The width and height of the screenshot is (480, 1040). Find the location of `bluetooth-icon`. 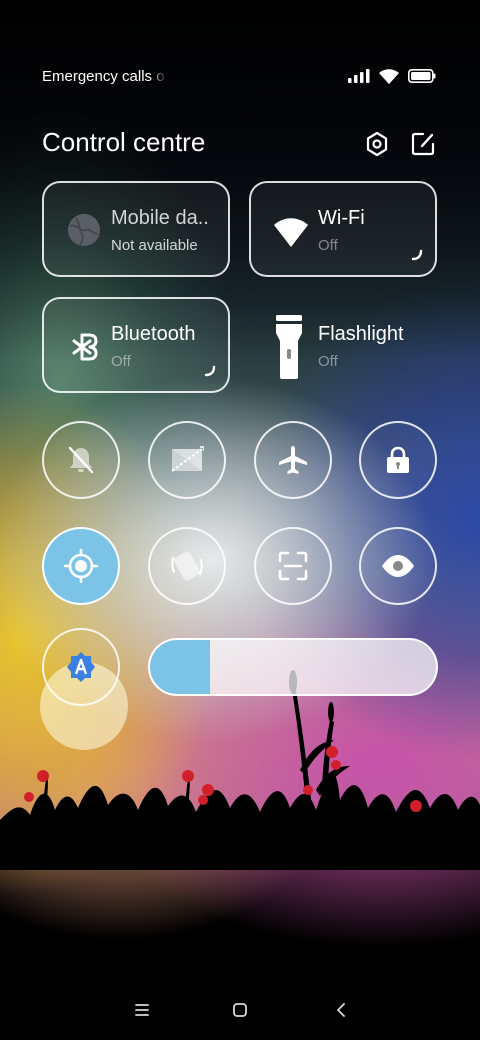

bluetooth-icon is located at coordinates (85, 347).